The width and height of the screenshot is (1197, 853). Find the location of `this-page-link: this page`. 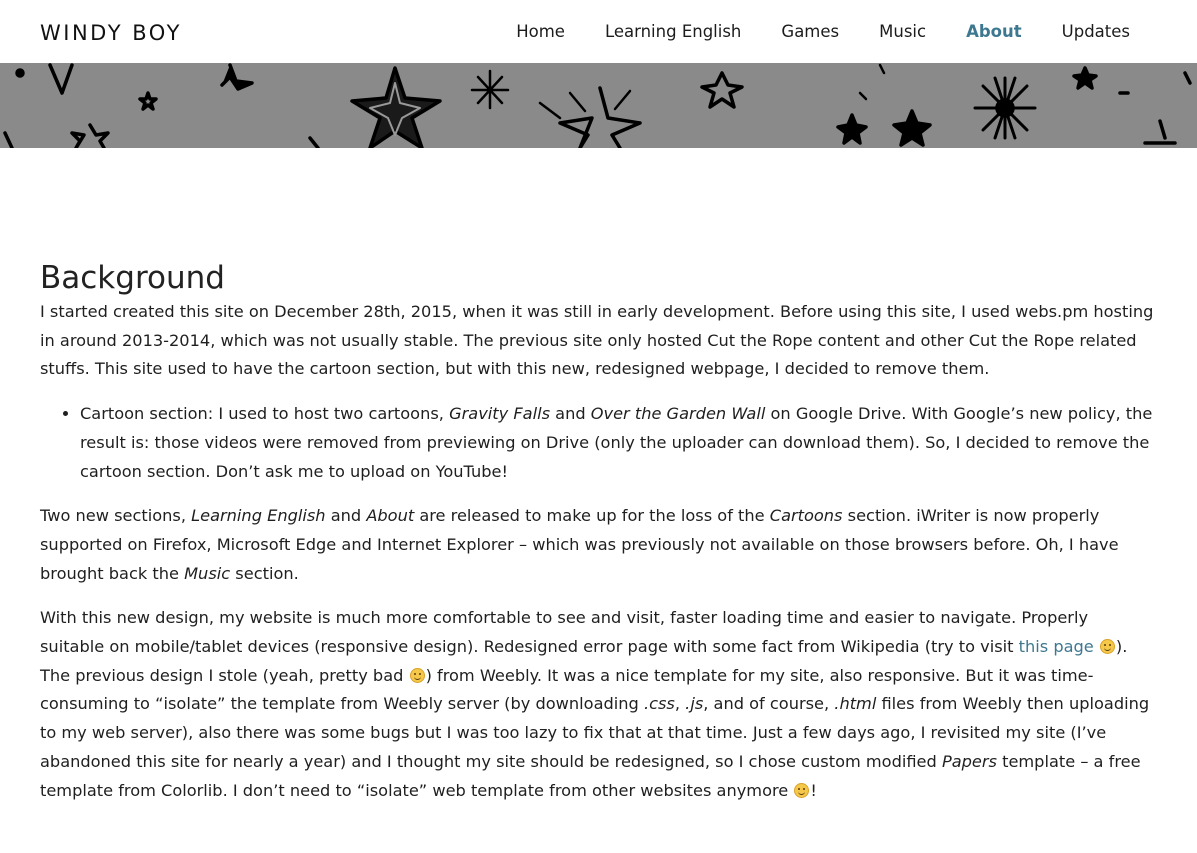

this-page-link: this page is located at coordinates (1056, 646).